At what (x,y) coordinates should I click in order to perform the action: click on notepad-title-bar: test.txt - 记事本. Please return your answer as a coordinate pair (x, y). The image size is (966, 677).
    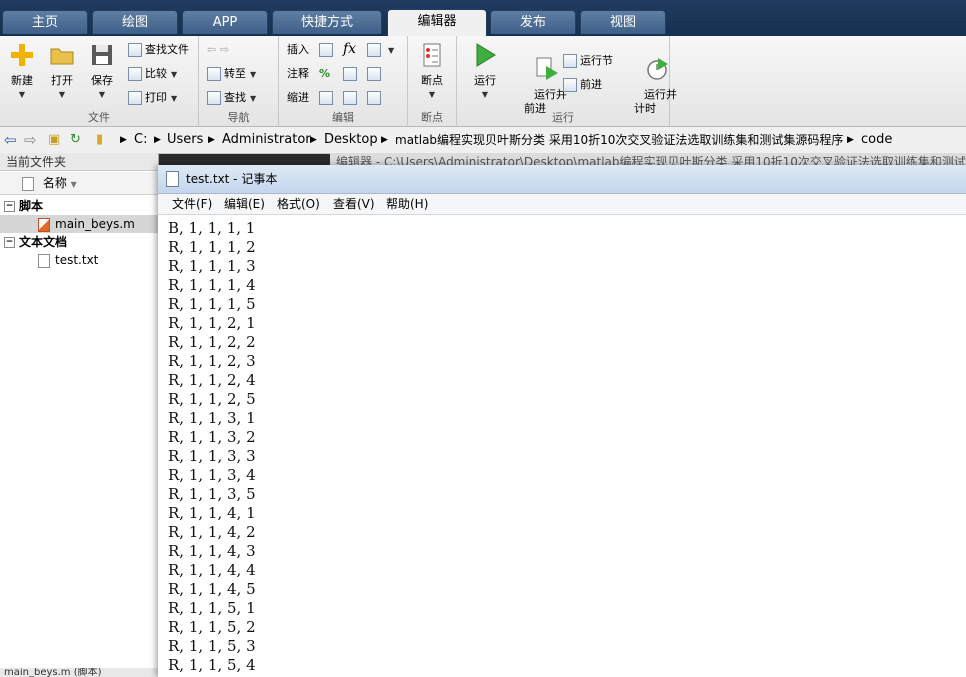
    Looking at the image, I should click on (562, 179).